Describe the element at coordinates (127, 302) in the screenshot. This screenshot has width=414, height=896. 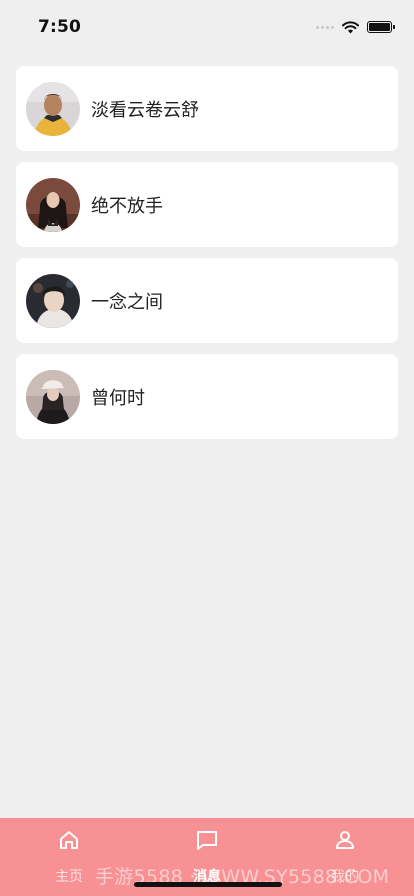
I see `conversation-name: 一念之间` at that location.